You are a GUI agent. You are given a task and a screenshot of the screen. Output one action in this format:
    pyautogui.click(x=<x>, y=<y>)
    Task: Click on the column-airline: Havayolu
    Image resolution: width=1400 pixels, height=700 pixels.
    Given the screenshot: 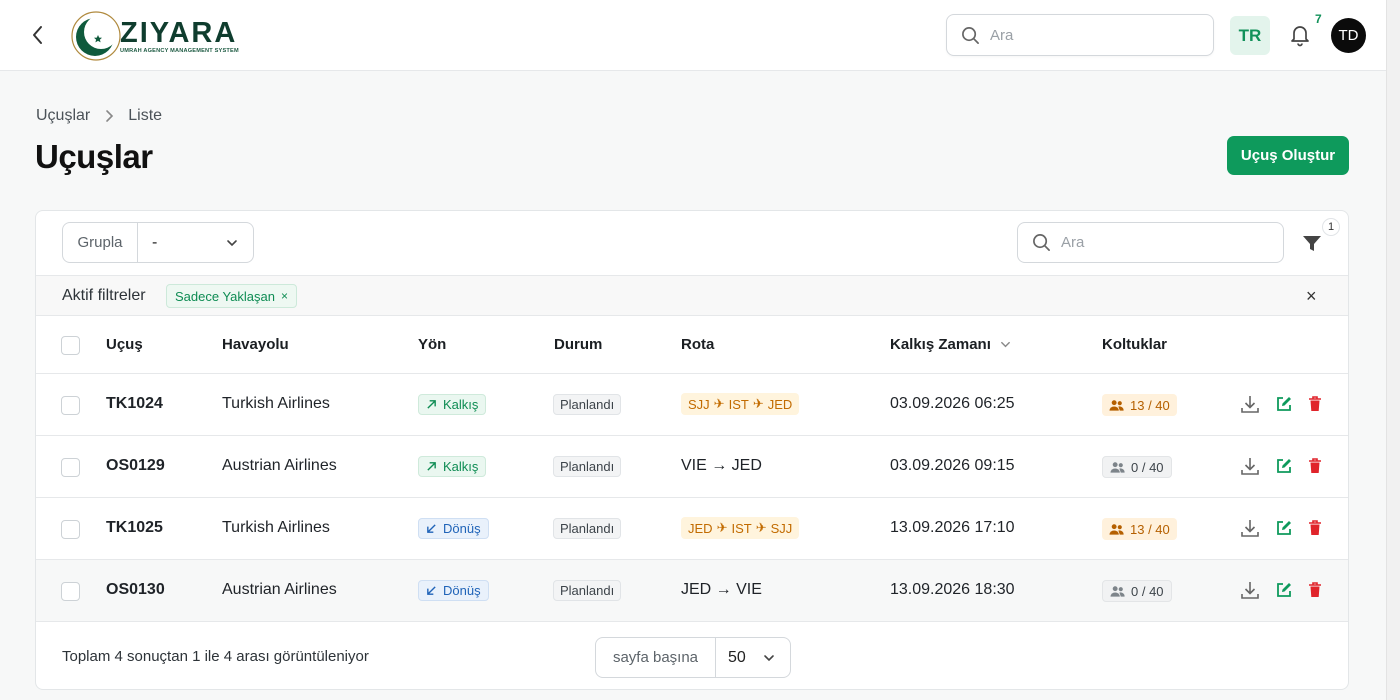 What is the action you would take?
    pyautogui.click(x=255, y=344)
    